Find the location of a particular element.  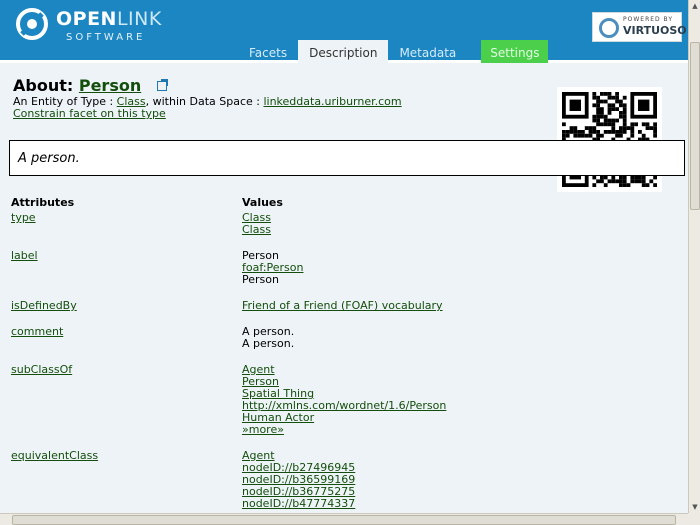

constrain-facet-label: Constrain facet on this type is located at coordinates (89, 113).